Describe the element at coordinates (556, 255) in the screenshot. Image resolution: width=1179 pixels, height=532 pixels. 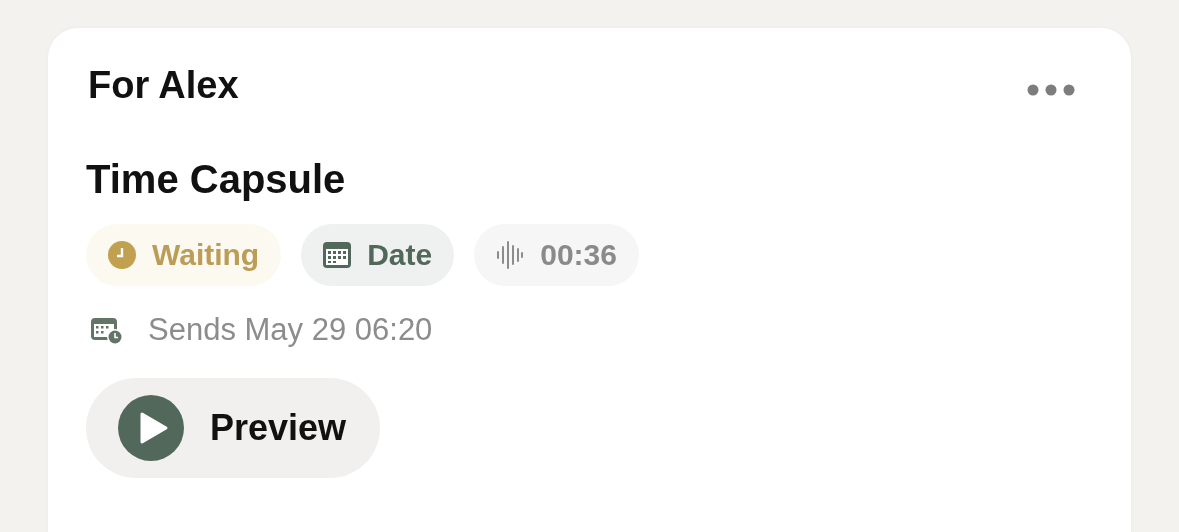
I see `duration-tag: 00:36` at that location.